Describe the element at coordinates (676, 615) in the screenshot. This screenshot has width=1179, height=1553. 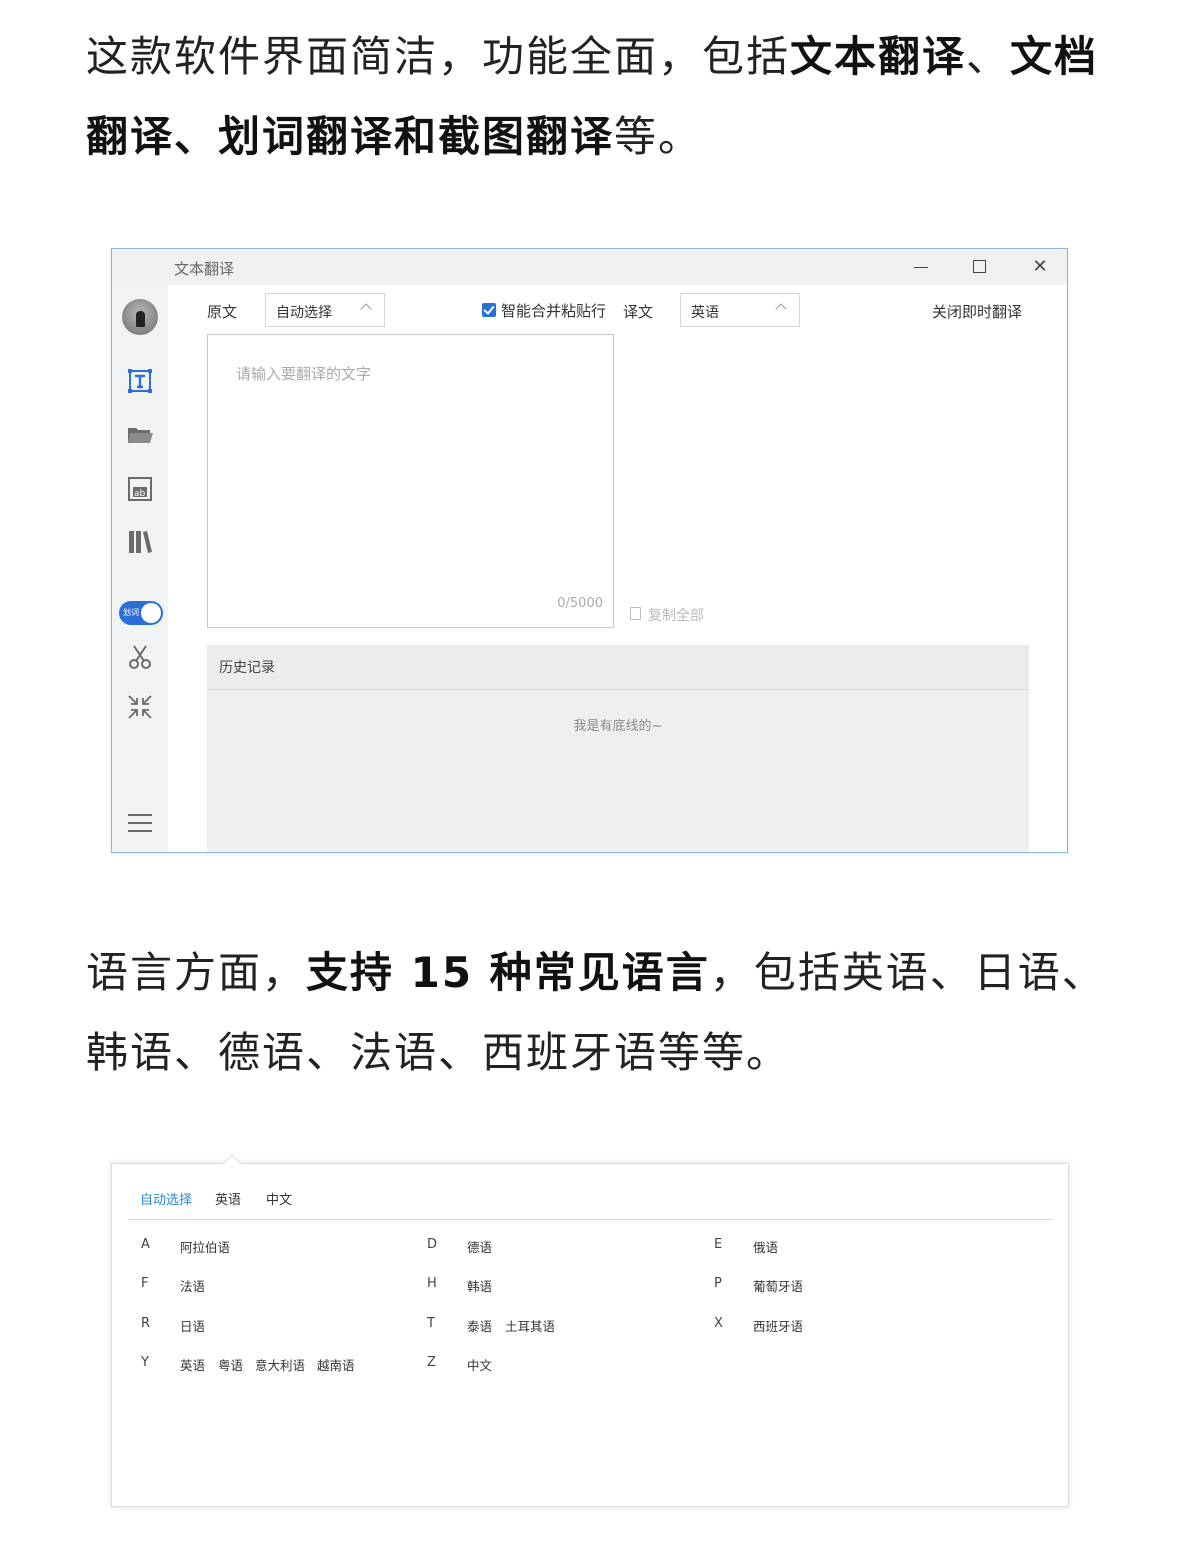
I see `copy-all-button: 复制全部` at that location.